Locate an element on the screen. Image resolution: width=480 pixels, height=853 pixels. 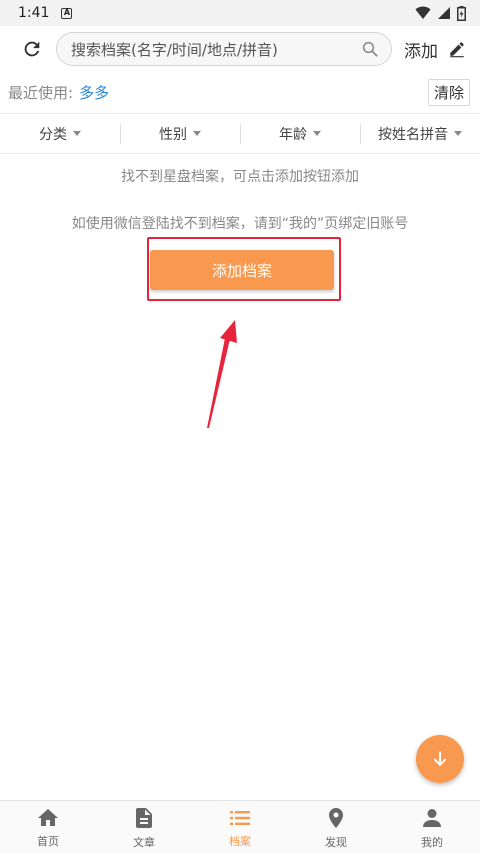
clear-button: 清除 is located at coordinates (448, 92).